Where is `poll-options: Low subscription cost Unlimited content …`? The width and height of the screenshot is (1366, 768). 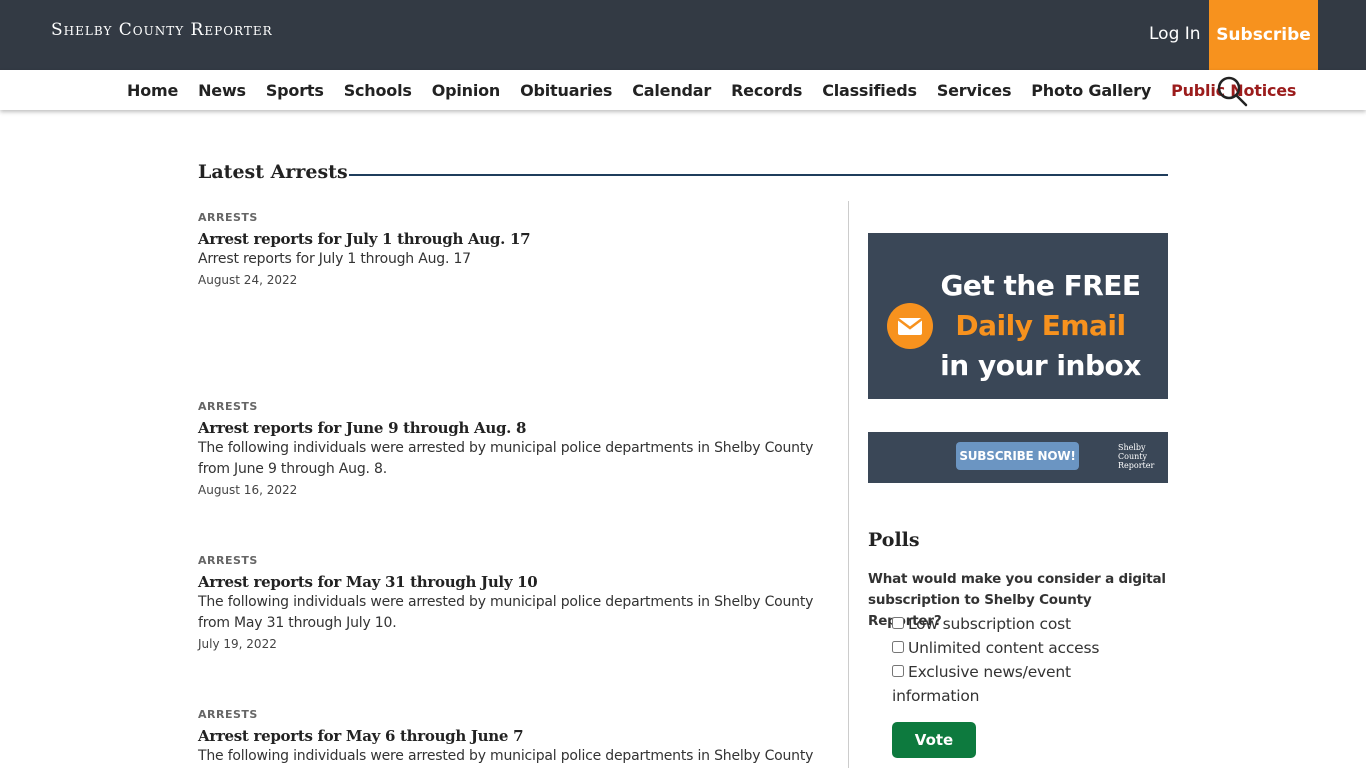
poll-options: Low subscription cost Unlimited content … is located at coordinates (1017, 660).